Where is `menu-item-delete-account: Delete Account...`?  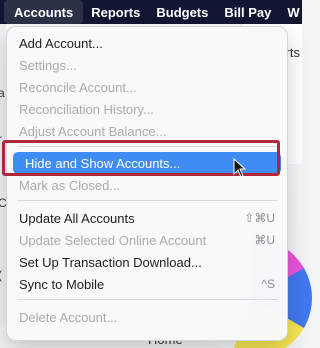
menu-item-delete-account: Delete Account... is located at coordinates (68, 317).